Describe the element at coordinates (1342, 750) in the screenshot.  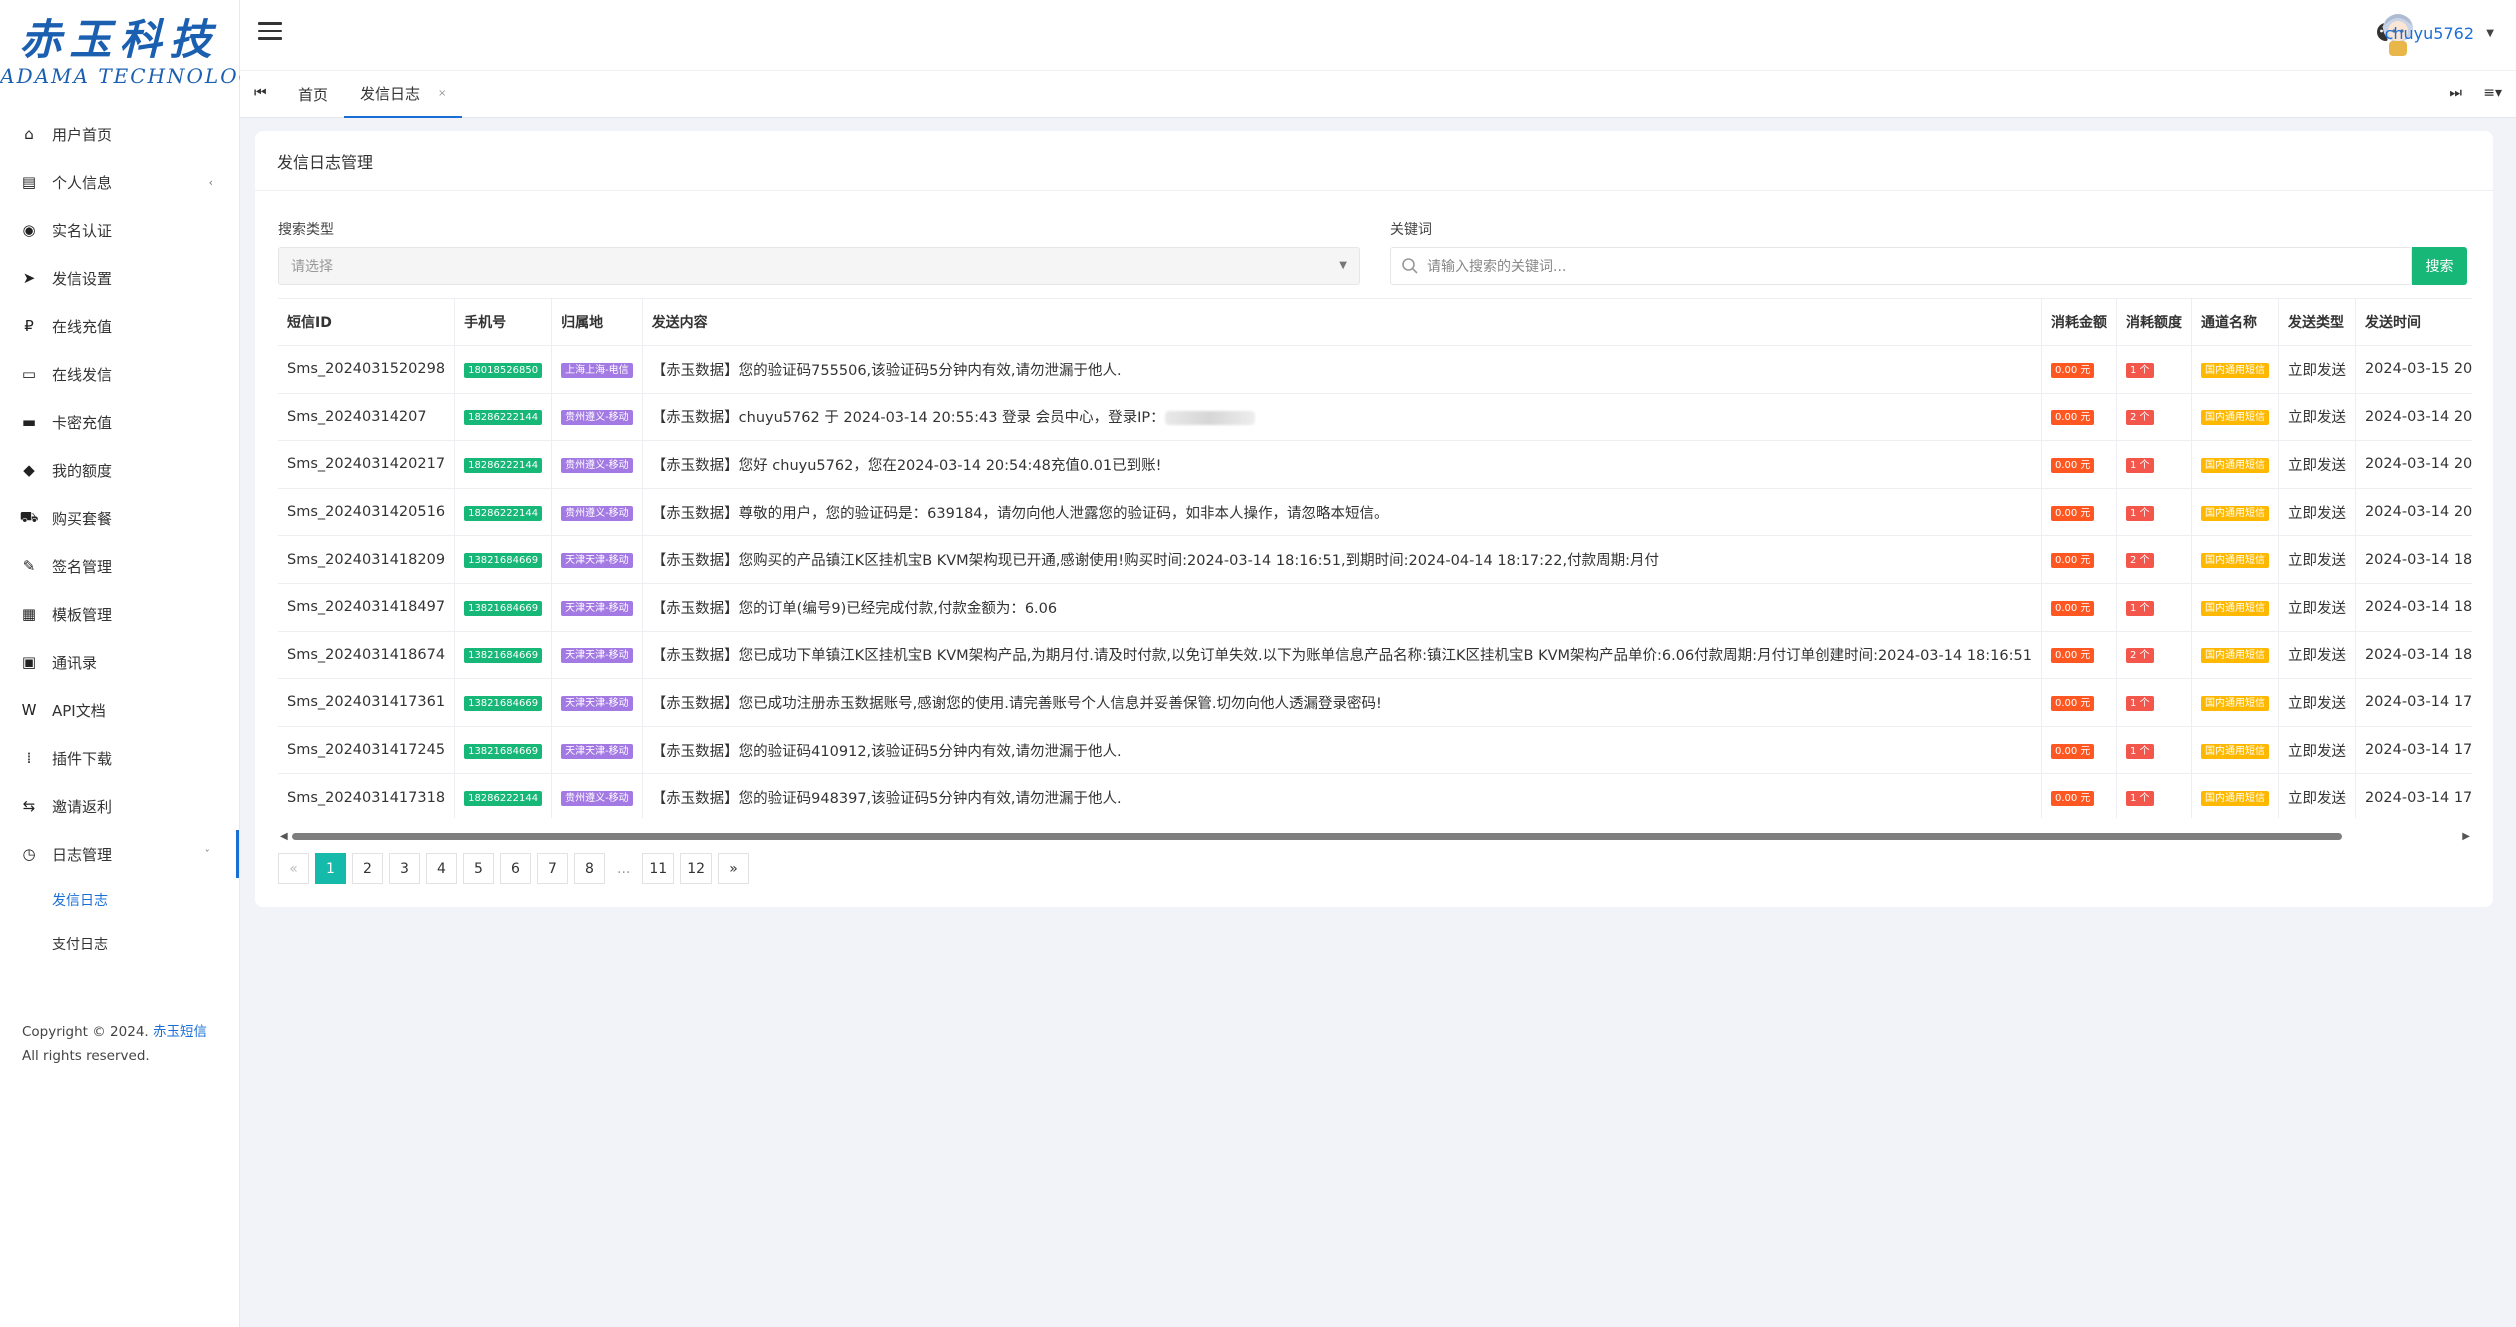
I see `content-cell: 【赤玉数据】您的验证码410912,该验证码5分钟内有效,请勿泄漏于他人.` at that location.